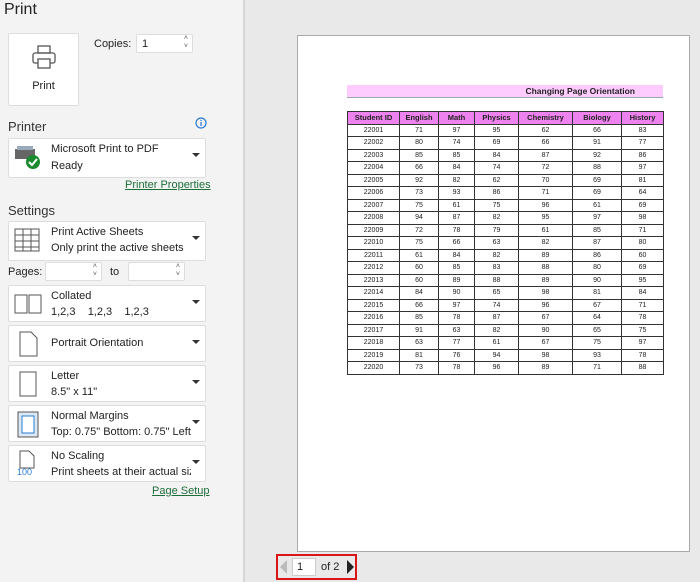 The height and width of the screenshot is (582, 700). Describe the element at coordinates (597, 355) in the screenshot. I see `table-cell: 93` at that location.